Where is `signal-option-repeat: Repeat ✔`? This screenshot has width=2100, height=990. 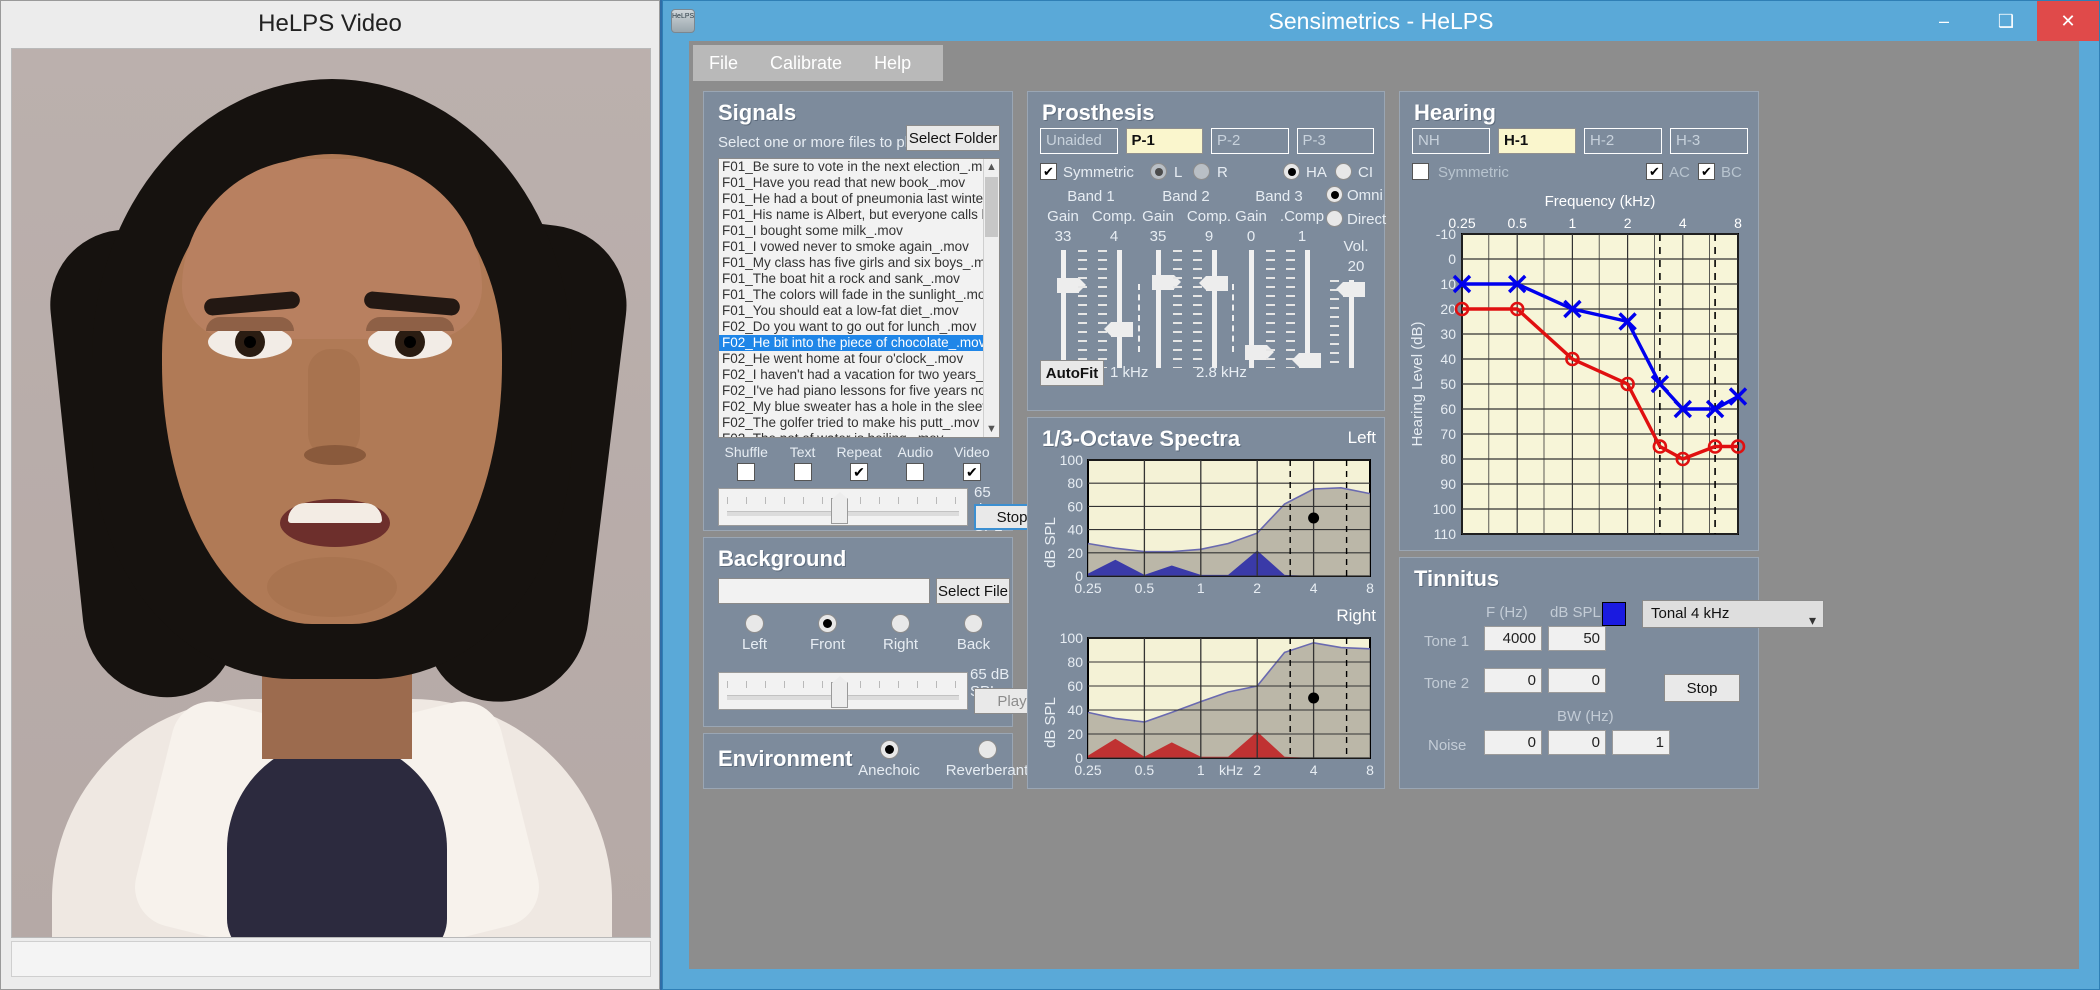
signal-option-repeat: Repeat ✔ is located at coordinates (859, 462).